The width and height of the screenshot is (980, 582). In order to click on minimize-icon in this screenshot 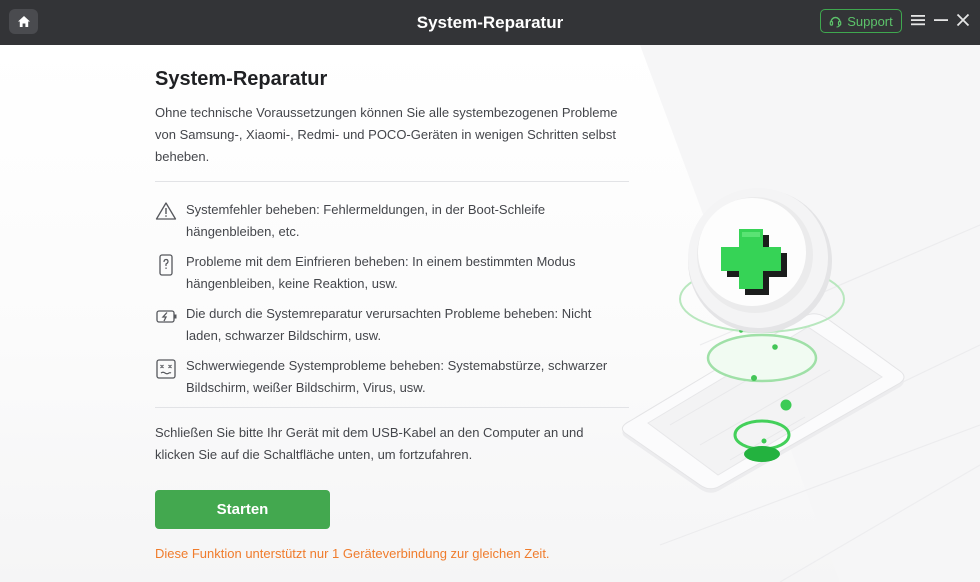, I will do `click(941, 20)`.